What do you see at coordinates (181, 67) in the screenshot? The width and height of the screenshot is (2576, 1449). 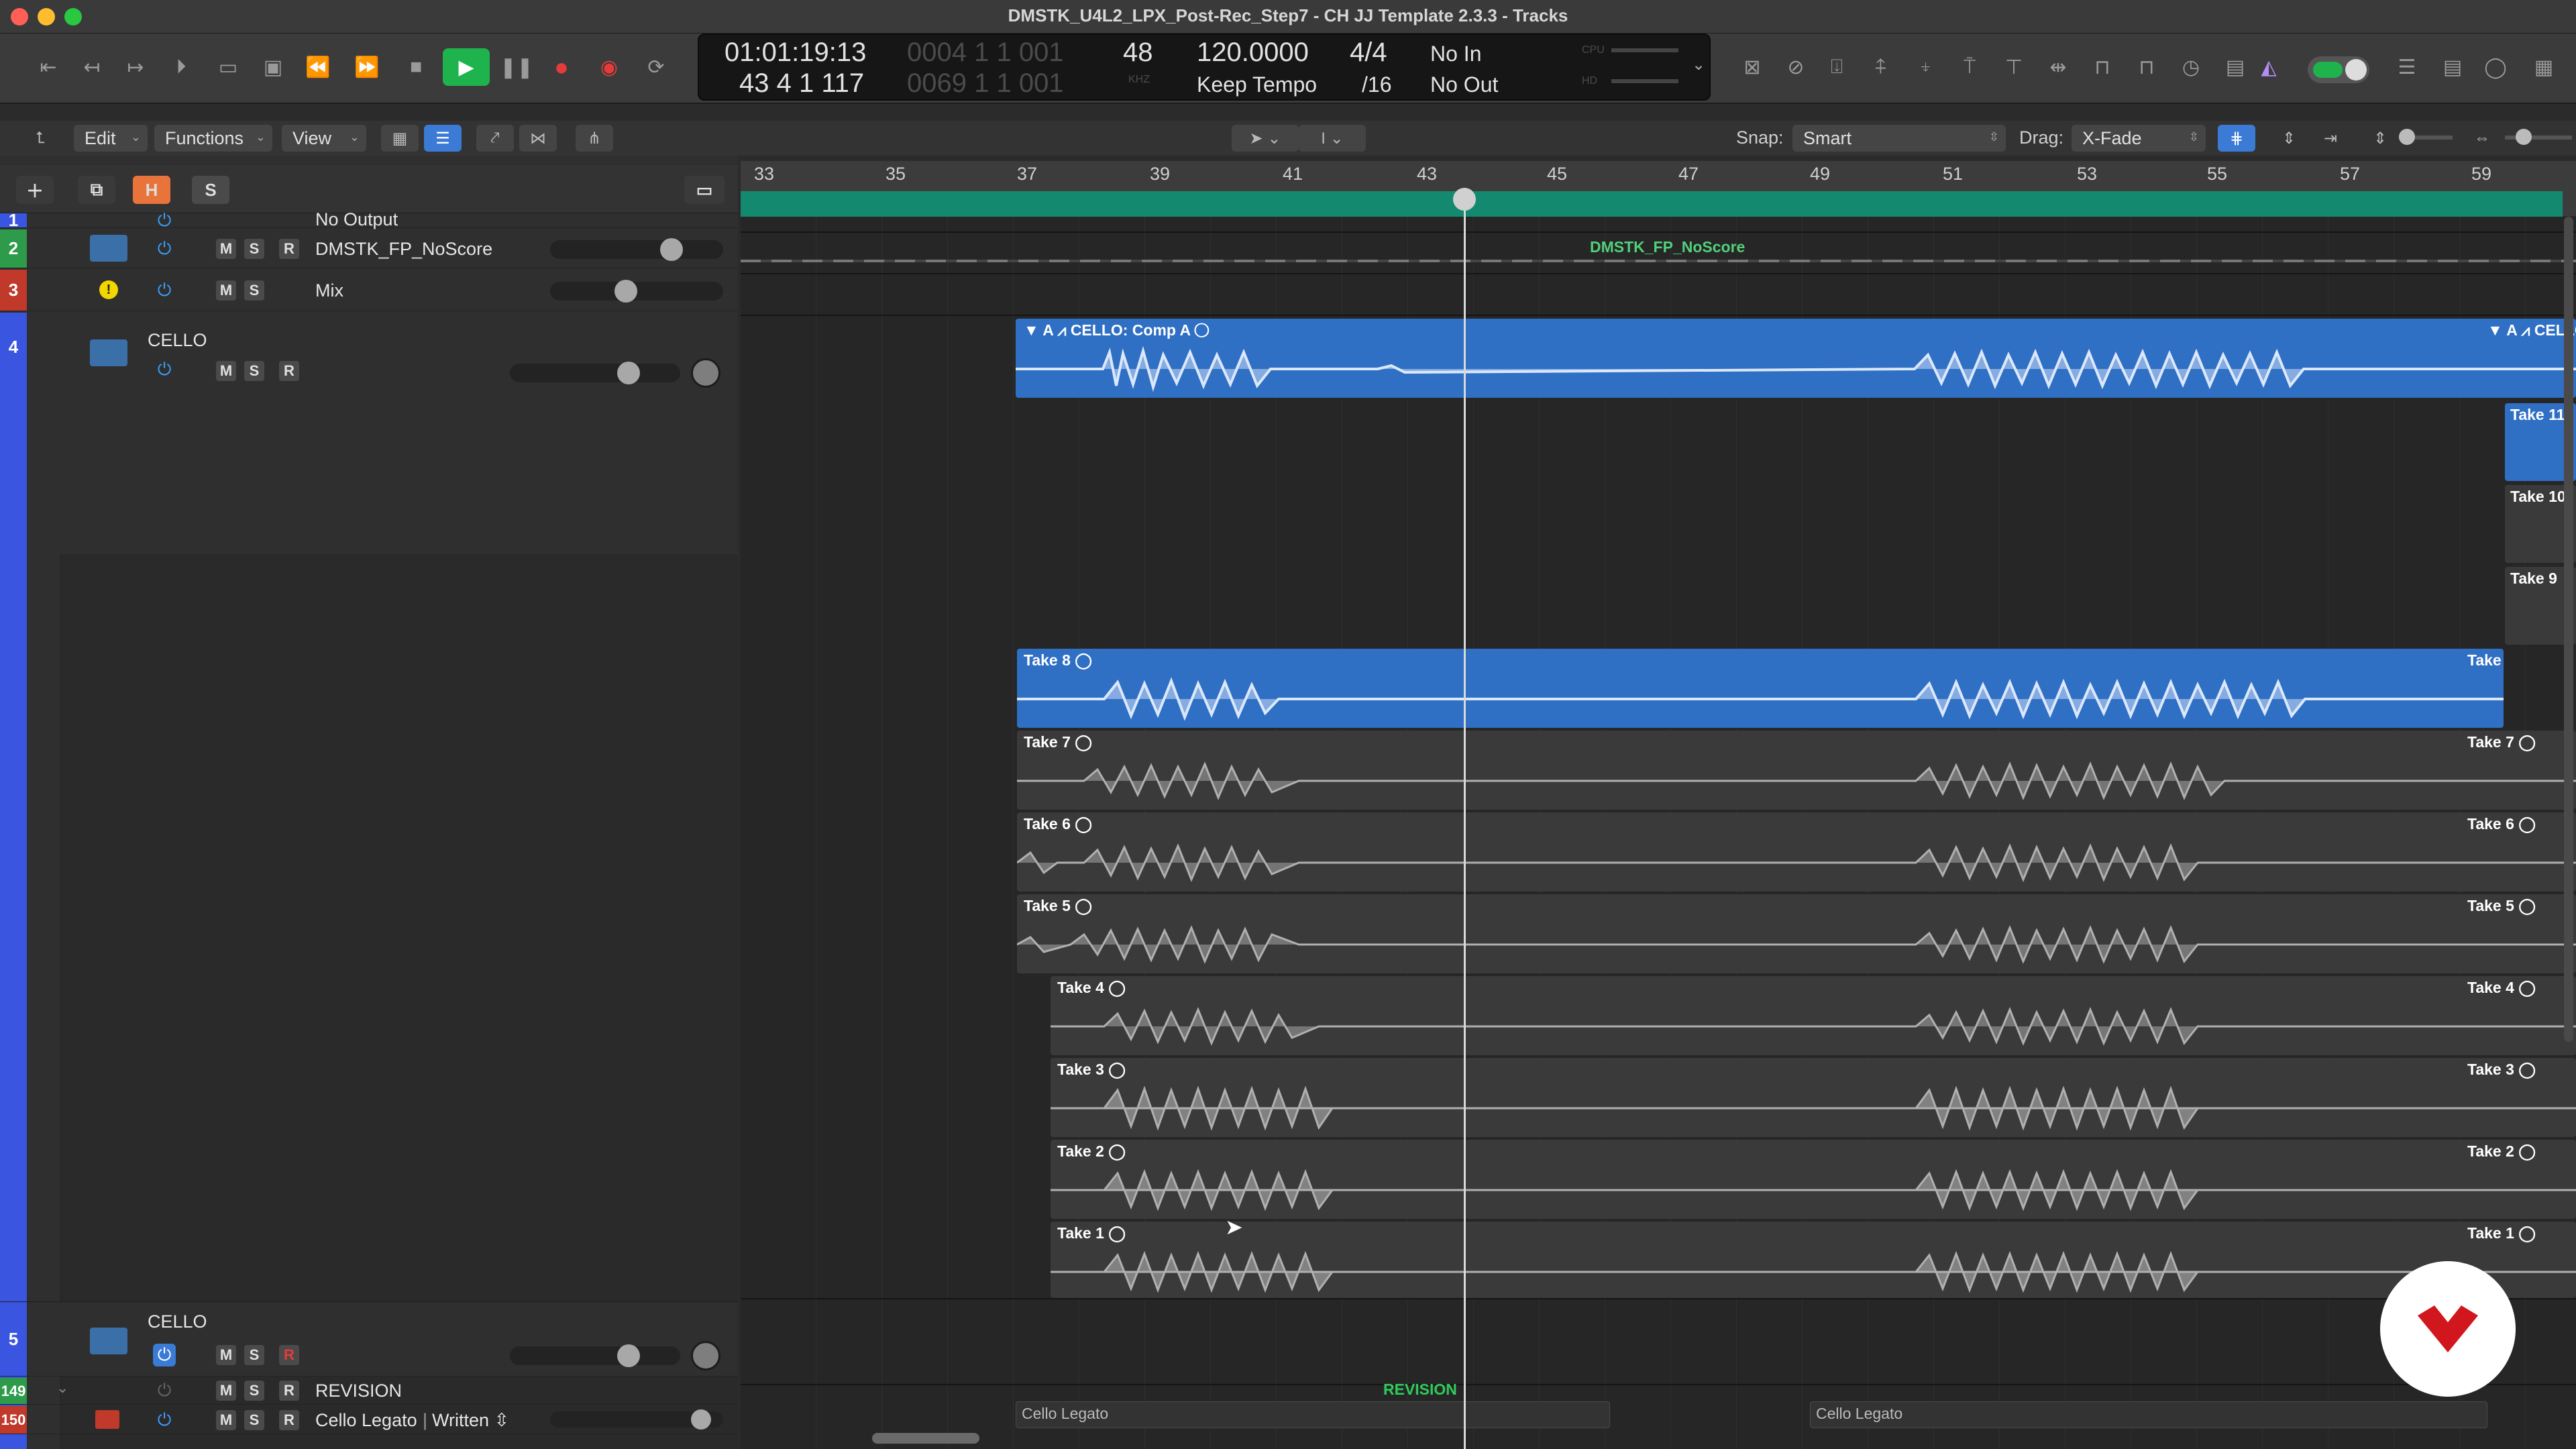 I see `play-from-selection-icon: ⏵` at bounding box center [181, 67].